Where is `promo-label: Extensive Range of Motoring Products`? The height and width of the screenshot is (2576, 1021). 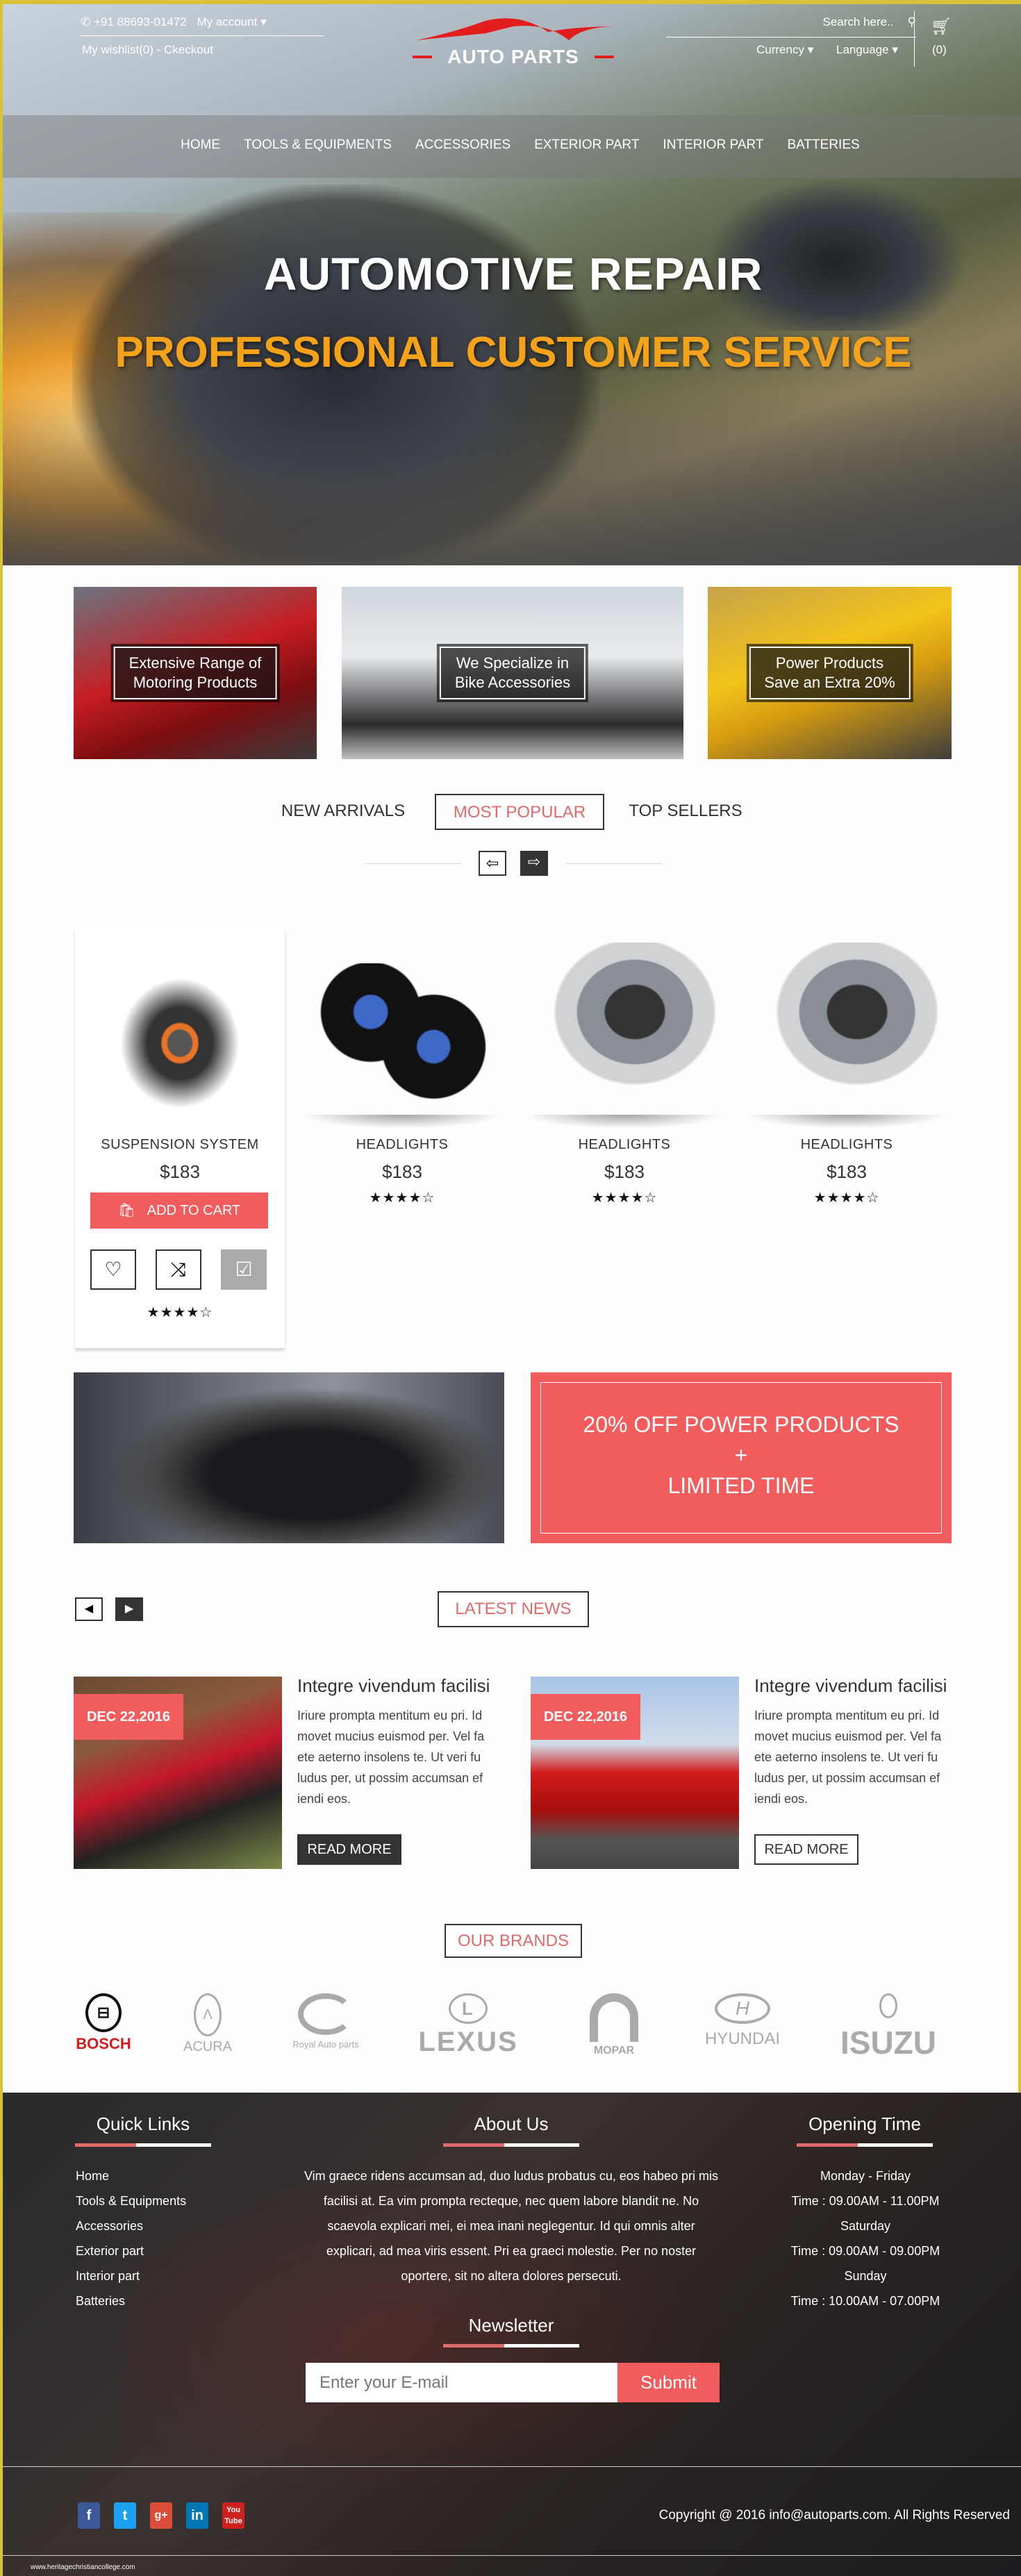
promo-label: Extensive Range of Motoring Products is located at coordinates (195, 673).